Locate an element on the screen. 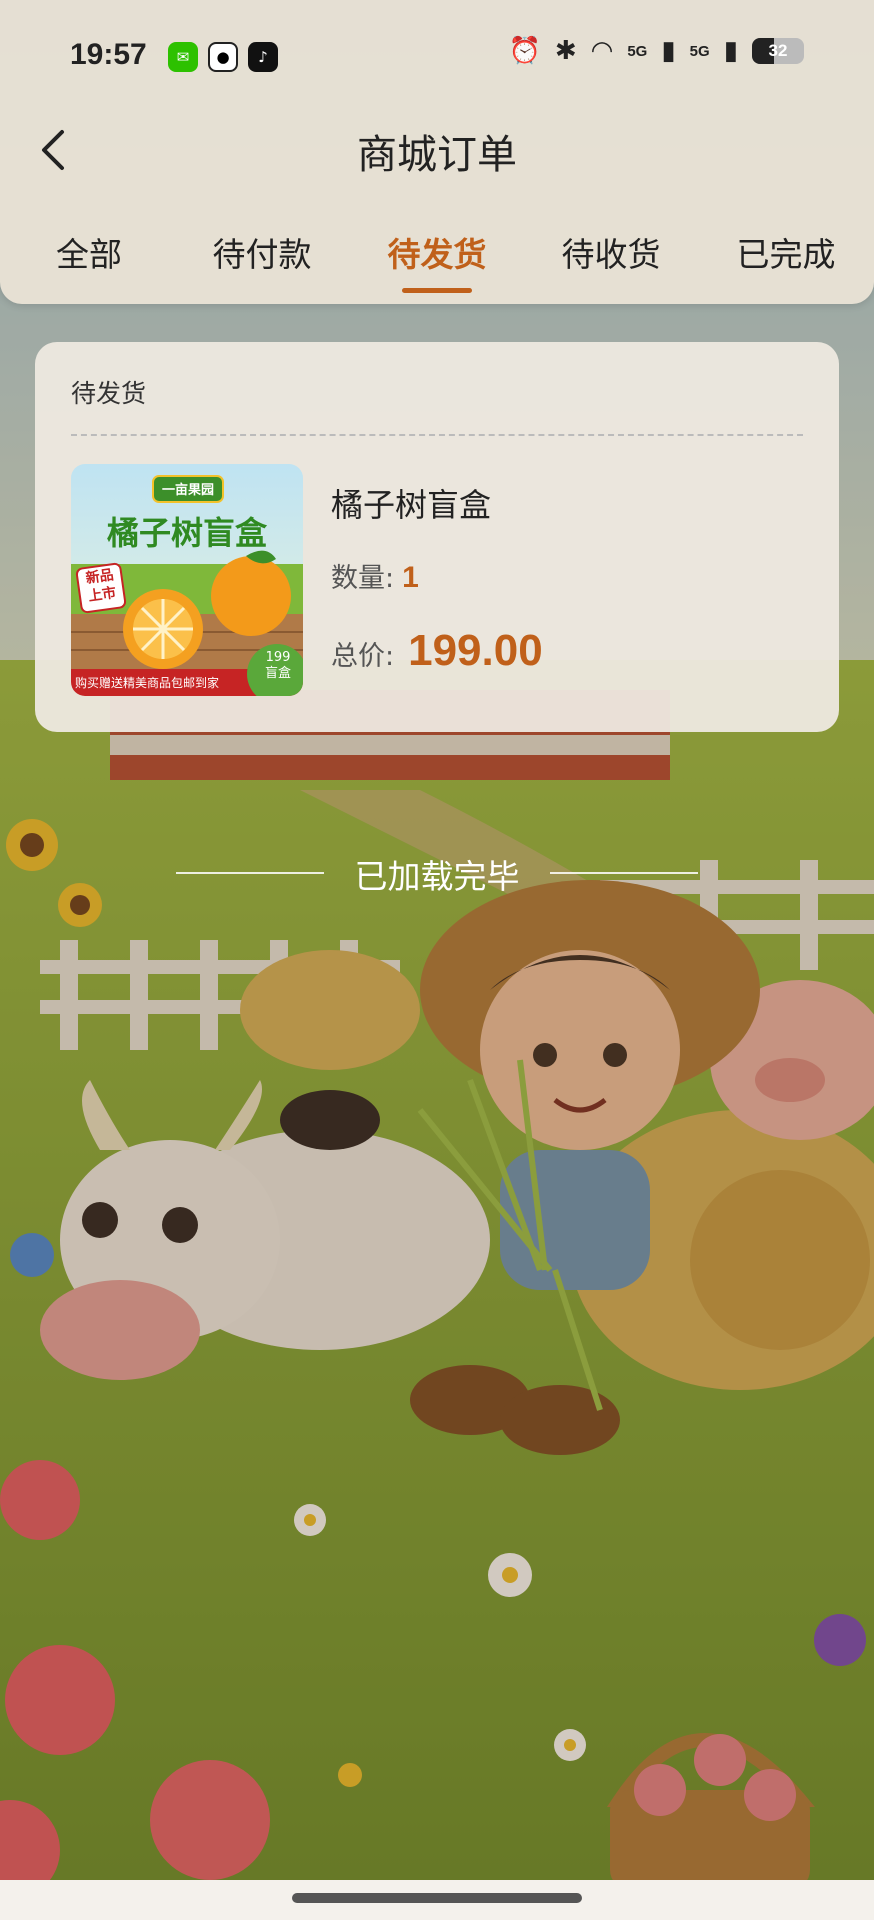 This screenshot has height=1920, width=874. page-title: 商城订单 is located at coordinates (437, 155).